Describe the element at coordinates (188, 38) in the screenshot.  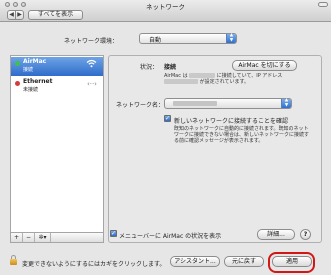
I see `location-select: 自動 ▲ ▼` at that location.